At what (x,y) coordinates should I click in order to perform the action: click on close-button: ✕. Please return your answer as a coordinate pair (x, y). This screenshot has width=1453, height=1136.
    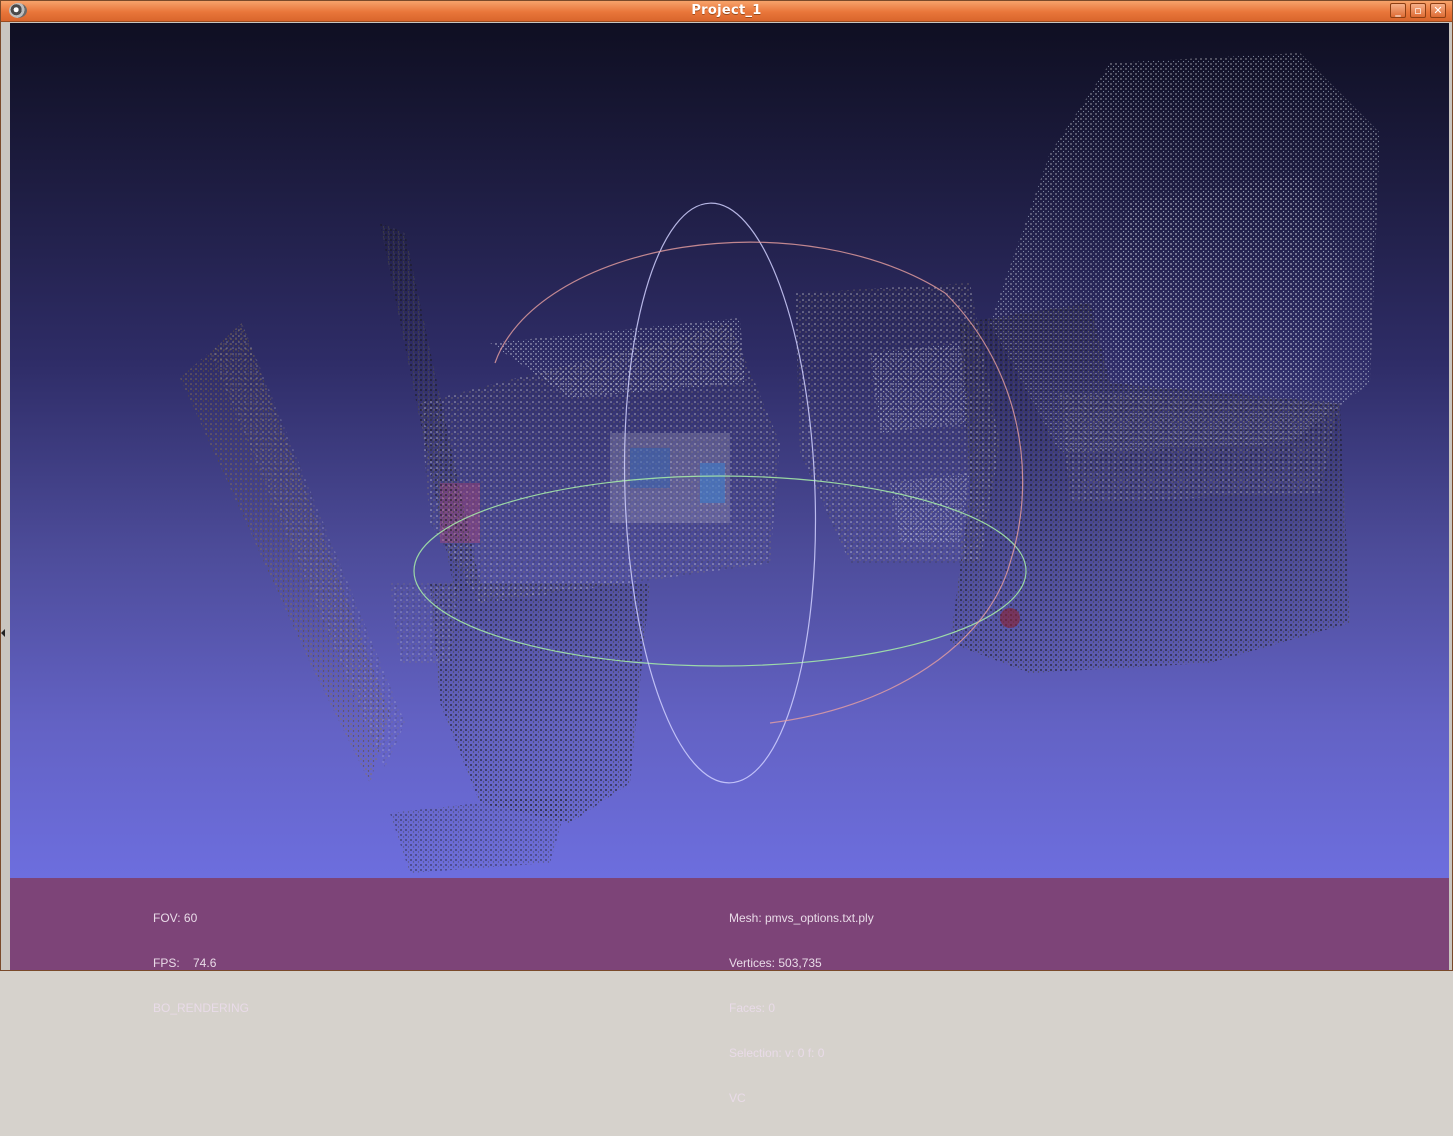
    Looking at the image, I should click on (1438, 10).